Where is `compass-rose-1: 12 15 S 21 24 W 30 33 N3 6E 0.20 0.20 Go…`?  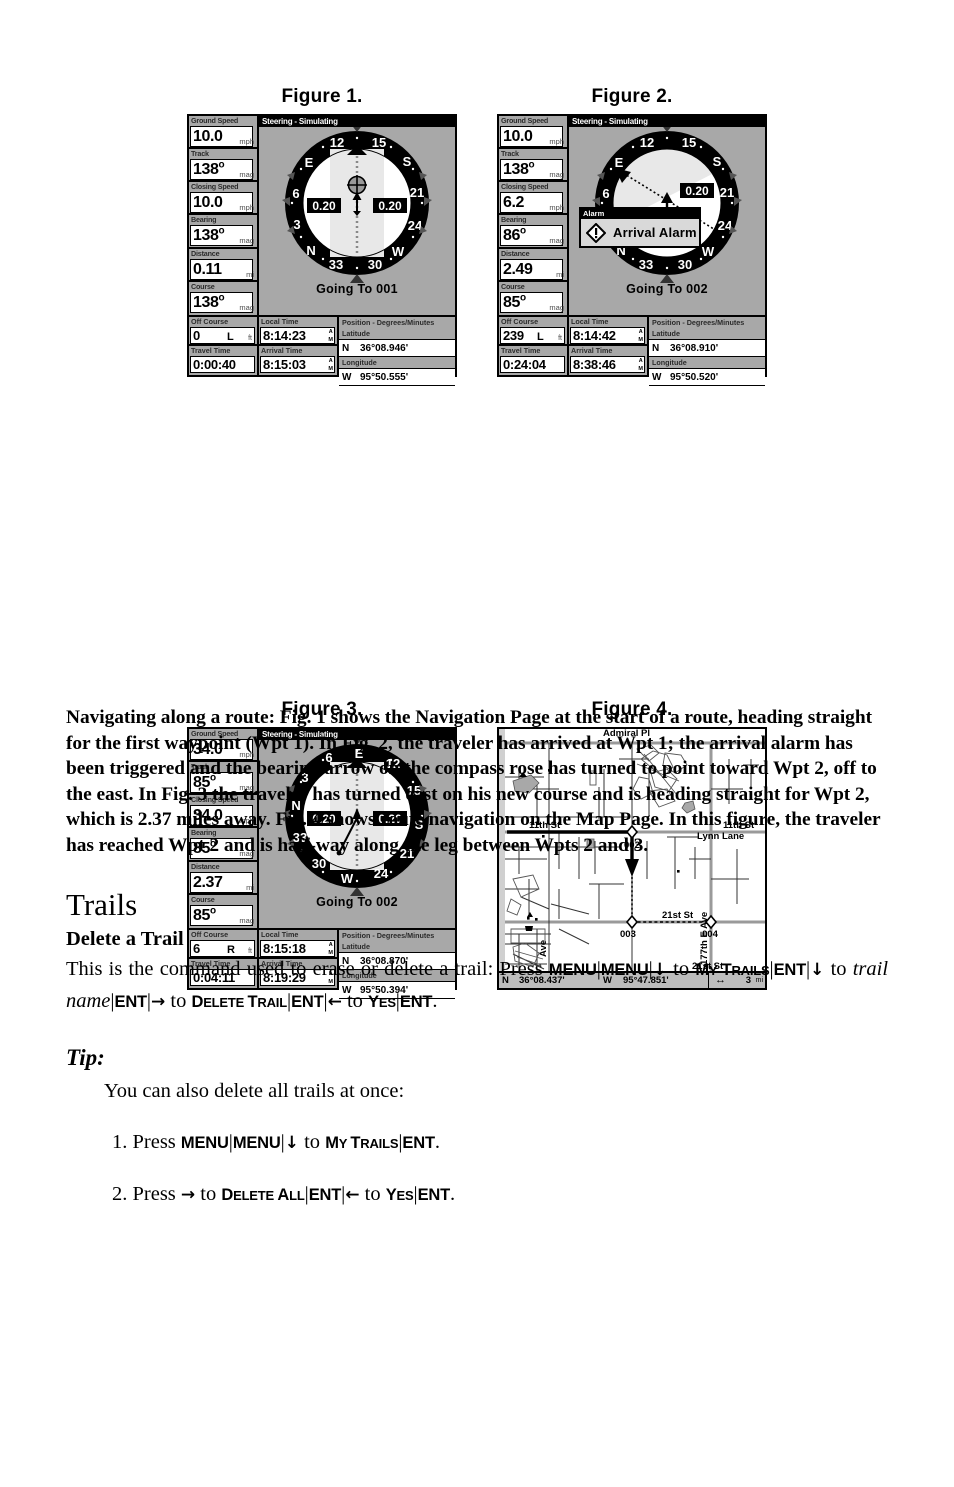 compass-rose-1: 12 15 S 21 24 W 30 33 N3 6E 0.20 0.20 Go… is located at coordinates (357, 210).